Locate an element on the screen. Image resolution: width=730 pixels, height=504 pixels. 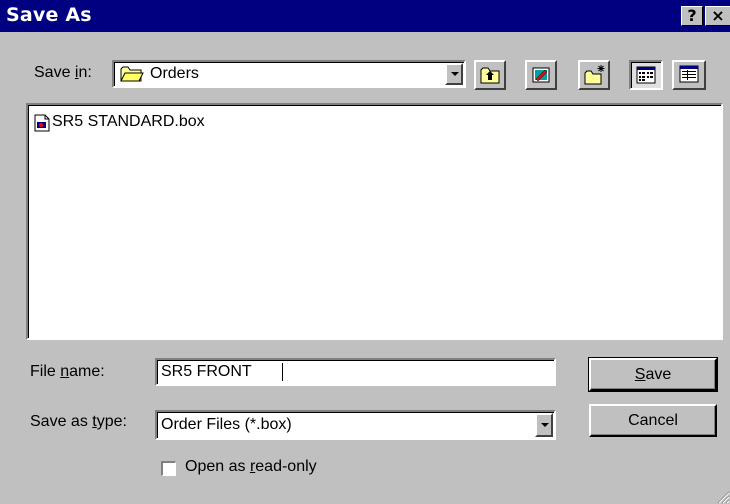
list-view-button is located at coordinates (646, 75).